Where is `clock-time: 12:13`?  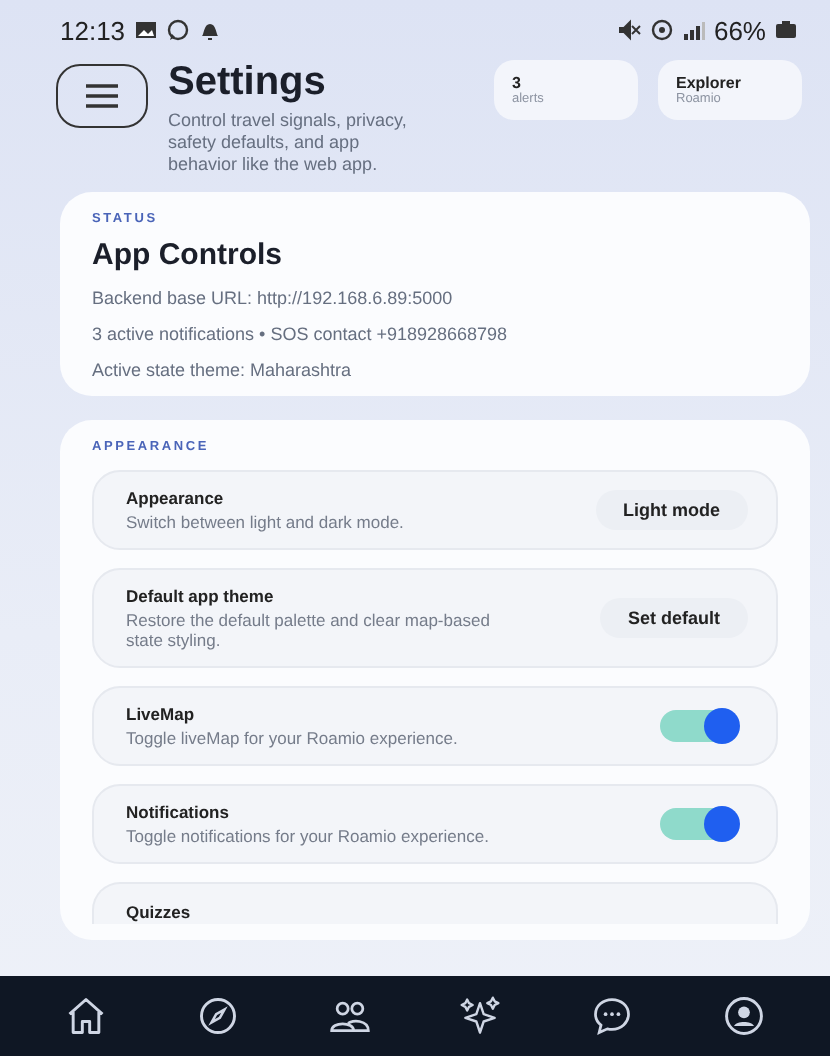 clock-time: 12:13 is located at coordinates (93, 30).